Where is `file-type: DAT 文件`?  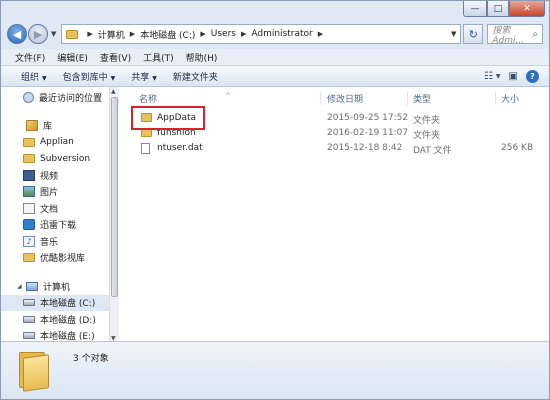
file-type: DAT 文件 is located at coordinates (432, 151).